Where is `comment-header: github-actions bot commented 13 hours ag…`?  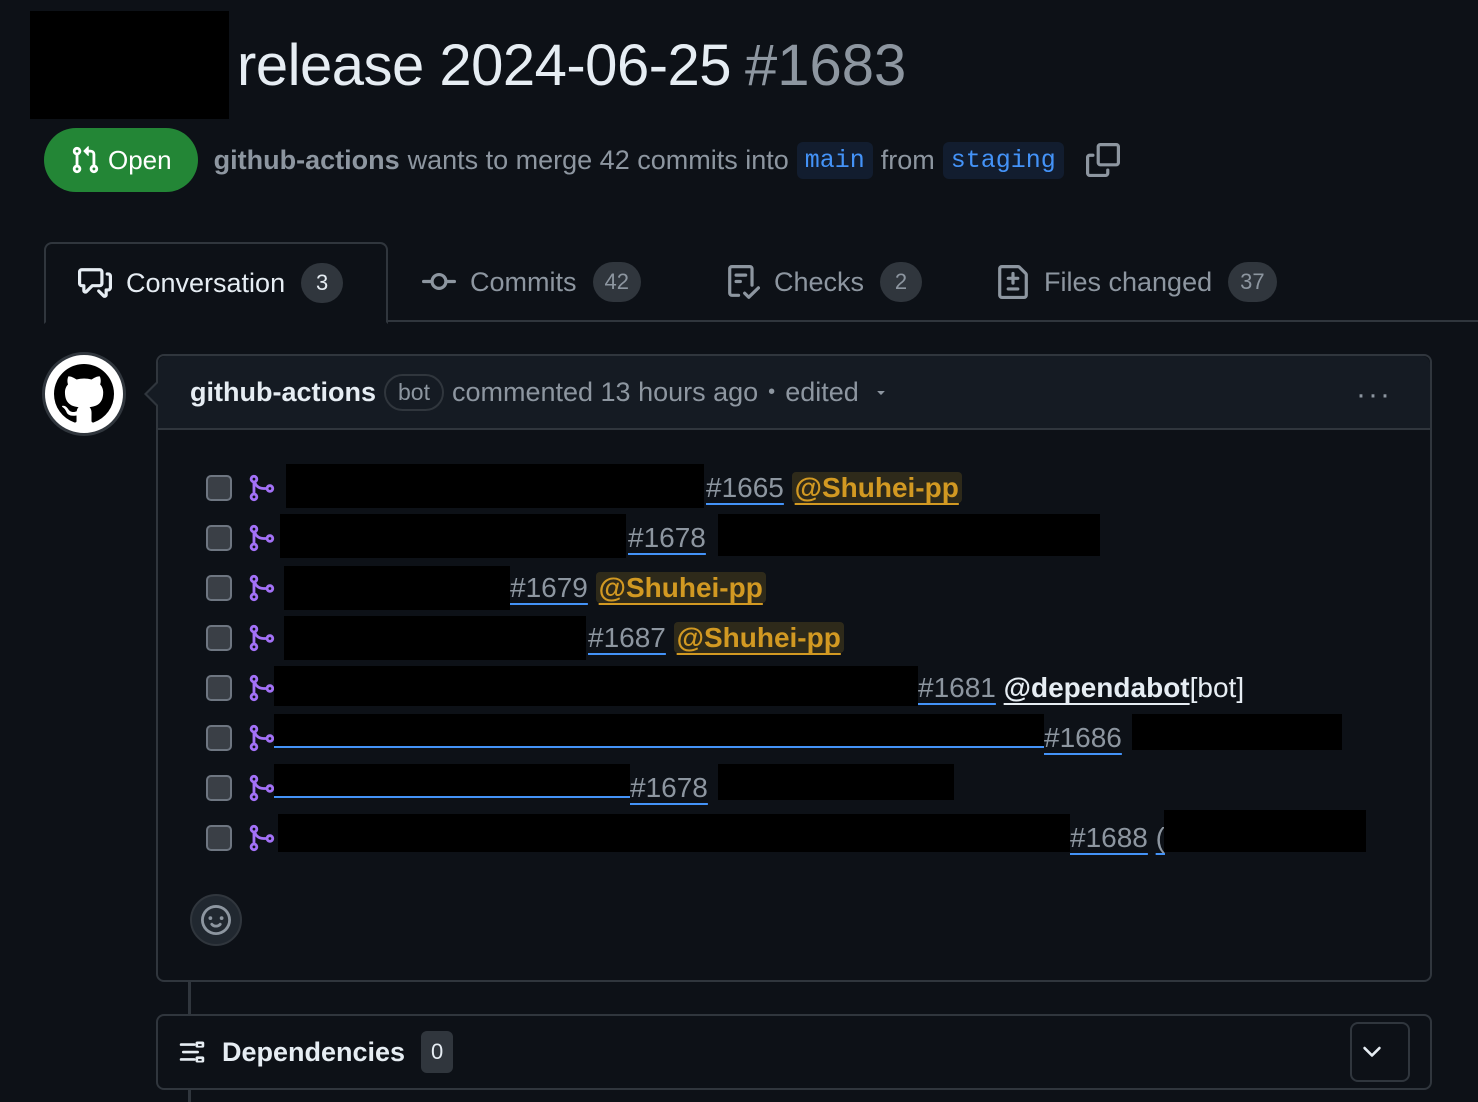 comment-header: github-actions bot commented 13 hours ag… is located at coordinates (787, 393).